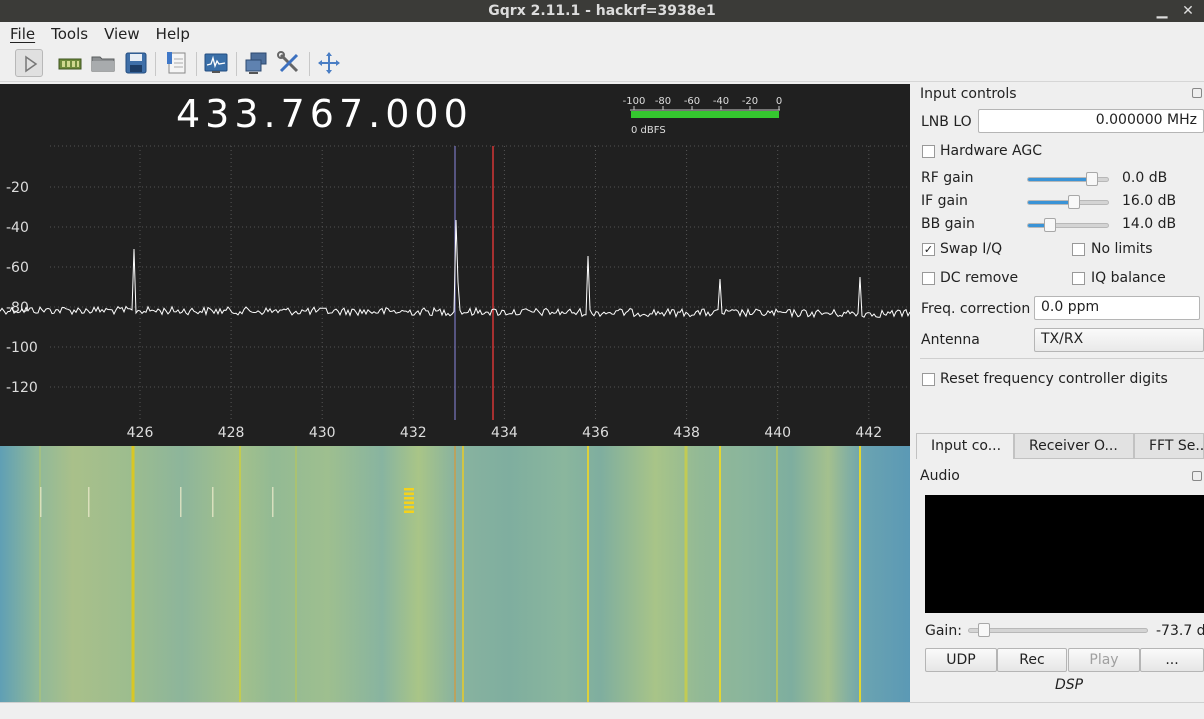 This screenshot has height=719, width=1204. What do you see at coordinates (1091, 121) in the screenshot?
I see `lnb-lo-input: 0.000000 MHz` at bounding box center [1091, 121].